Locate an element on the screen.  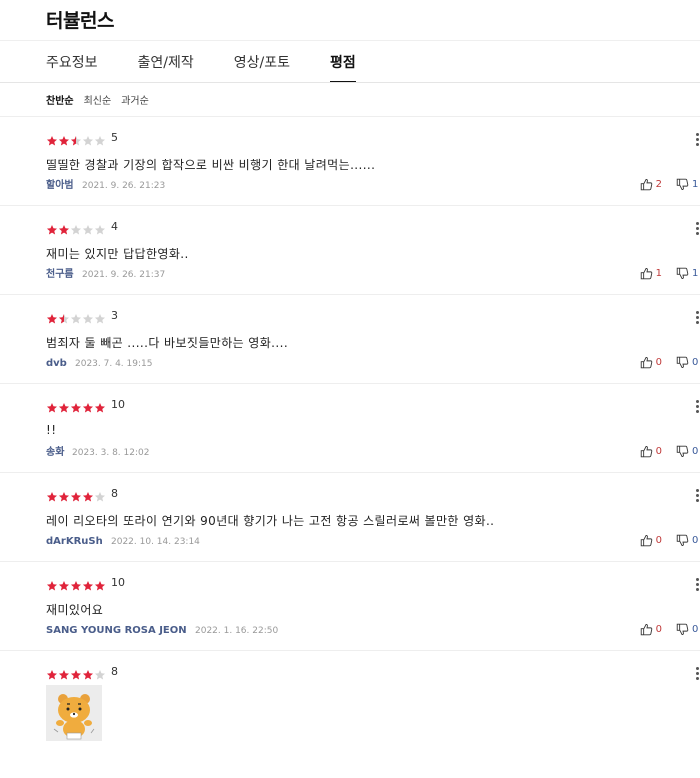
rating-score: 8 is located at coordinates (114, 671).